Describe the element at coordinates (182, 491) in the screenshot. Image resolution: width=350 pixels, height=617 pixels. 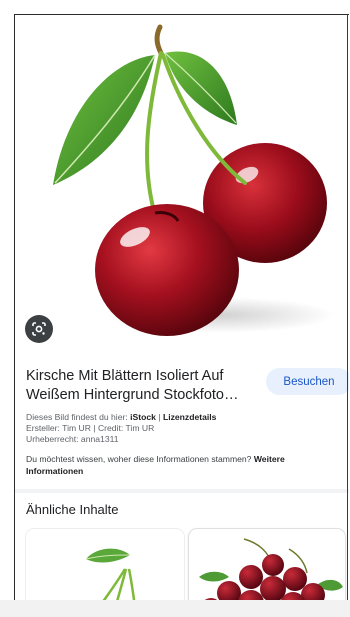
I see `section-divider` at that location.